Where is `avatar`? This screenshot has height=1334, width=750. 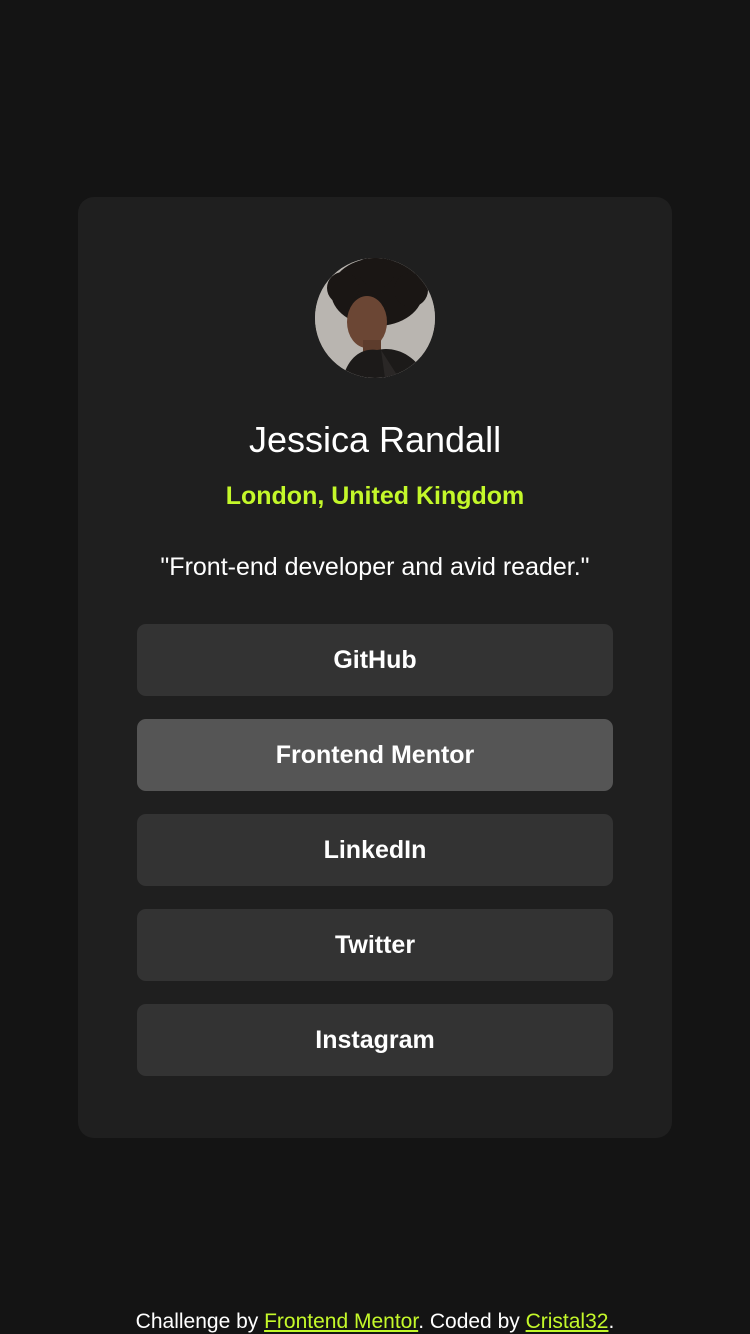 avatar is located at coordinates (375, 318).